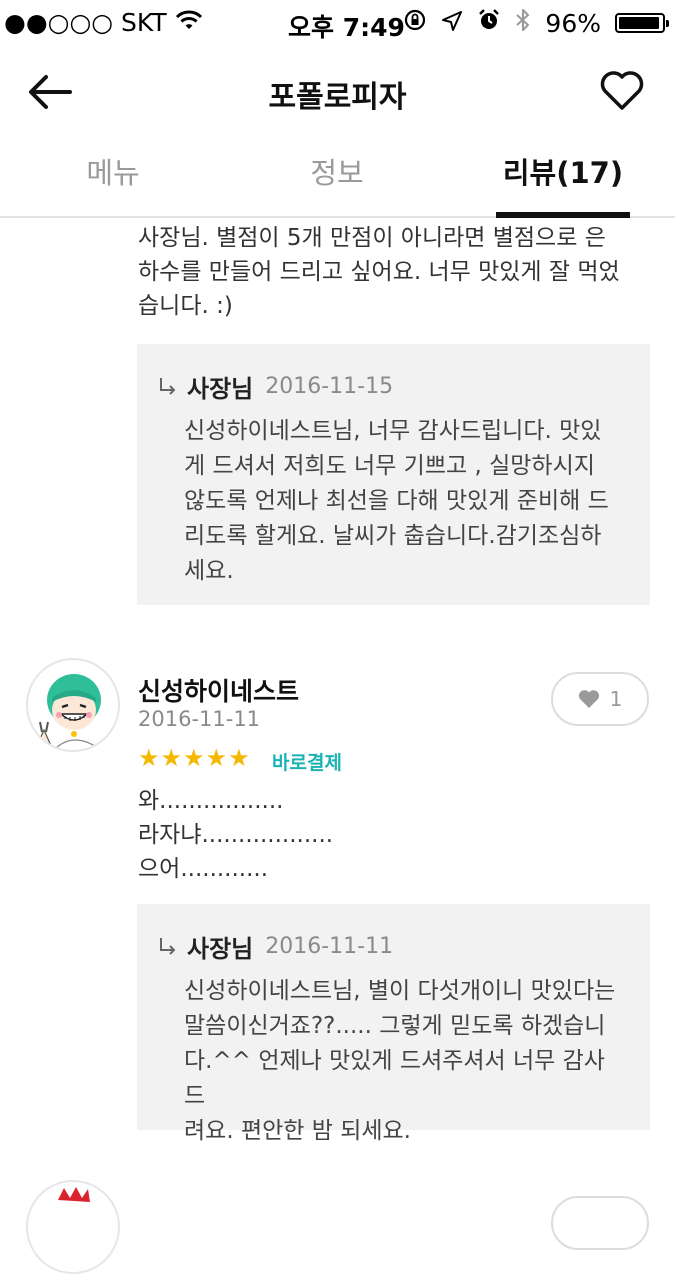 This screenshot has height=1274, width=675. What do you see at coordinates (600, 699) in the screenshot?
I see `like-button: 1` at bounding box center [600, 699].